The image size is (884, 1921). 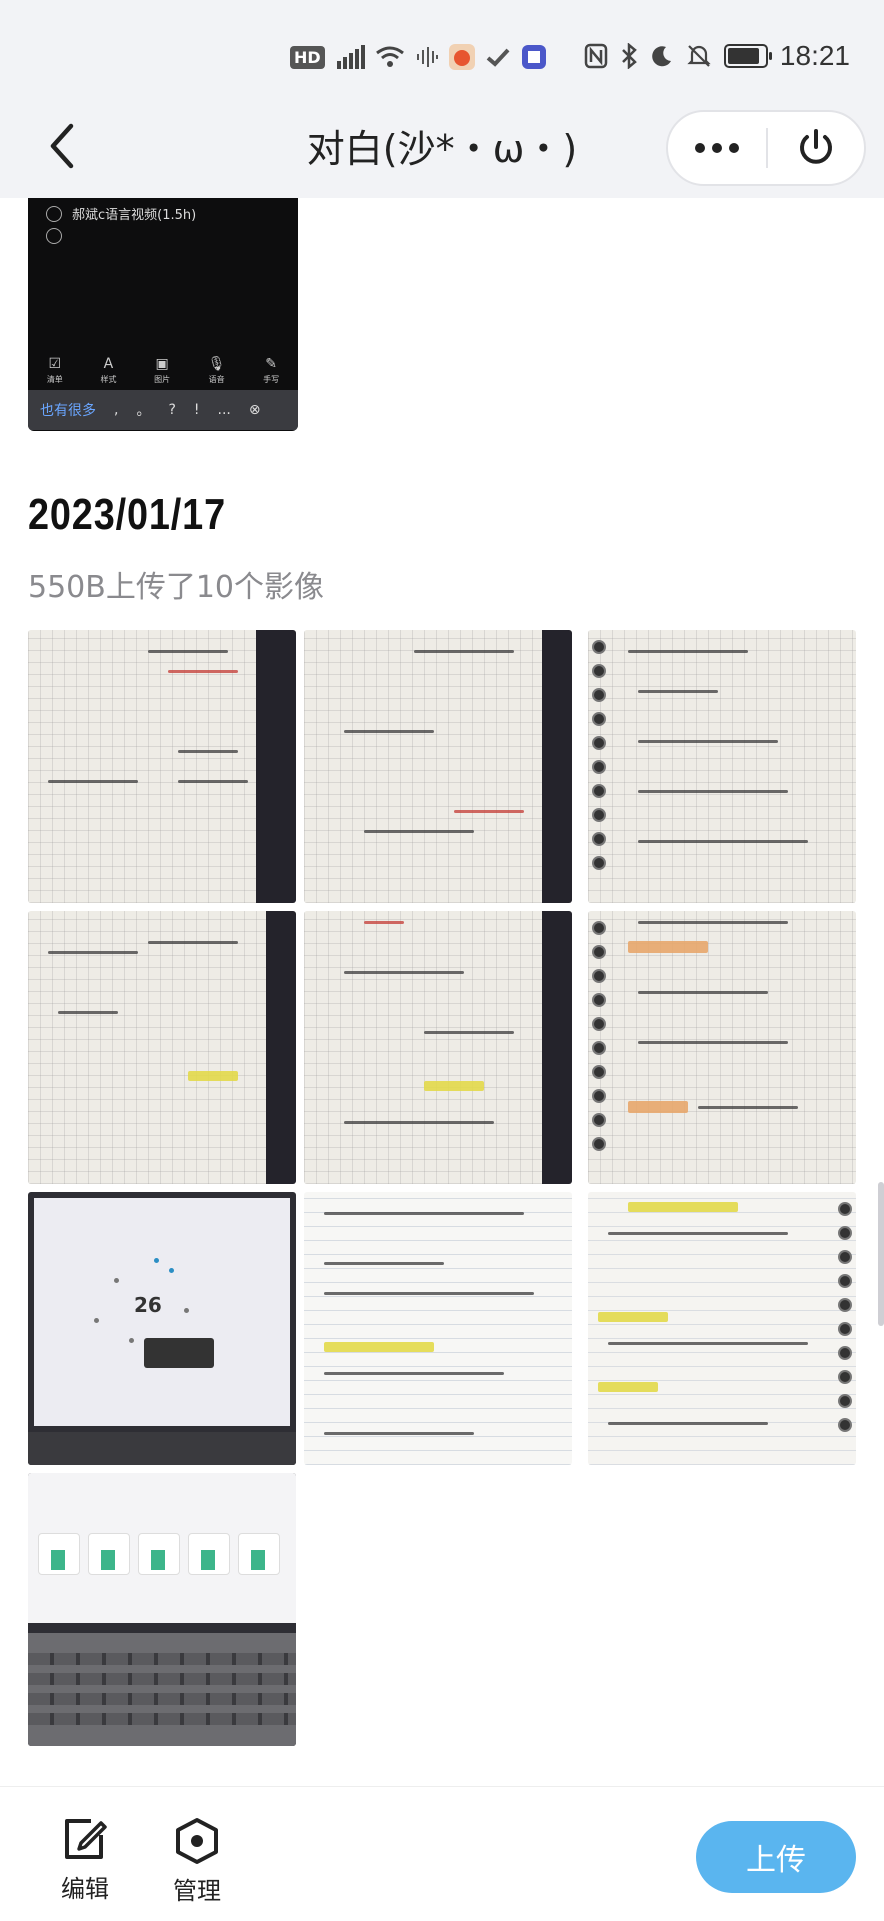 I want to click on punct: 。, so click(x=143, y=411).